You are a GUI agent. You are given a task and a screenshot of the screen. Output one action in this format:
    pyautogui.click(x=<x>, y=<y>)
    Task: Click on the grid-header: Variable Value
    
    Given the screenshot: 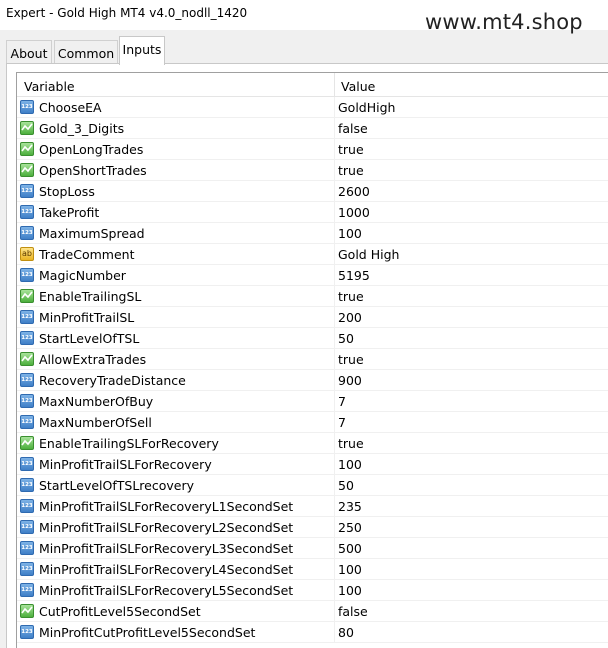 What is the action you would take?
    pyautogui.click(x=312, y=85)
    